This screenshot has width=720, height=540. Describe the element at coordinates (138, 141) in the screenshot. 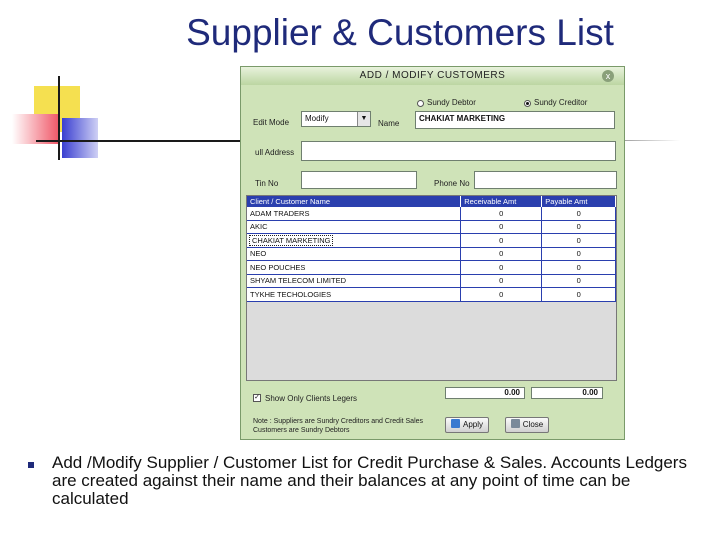

I see `decor-horizontal-line` at that location.